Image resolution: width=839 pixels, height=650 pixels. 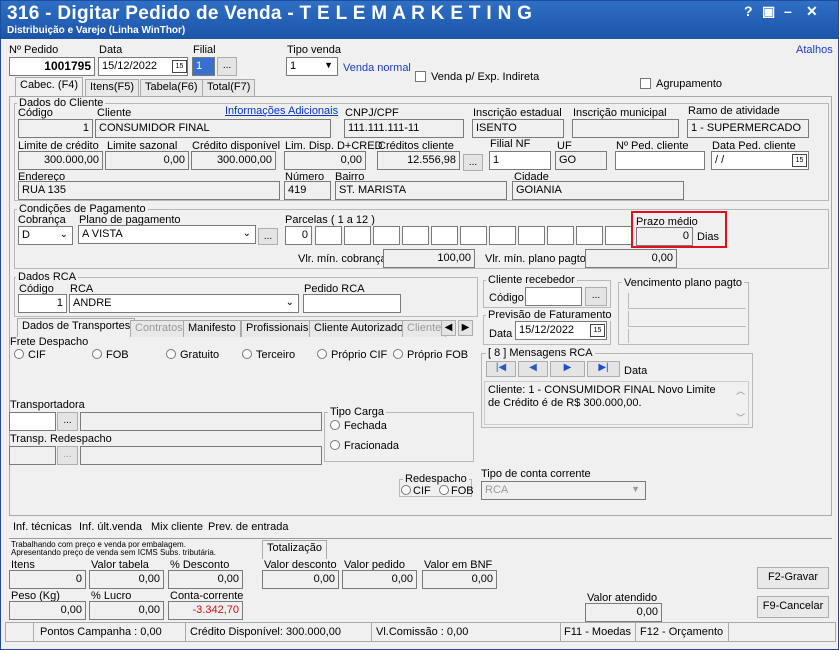 What do you see at coordinates (49, 86) in the screenshot?
I see `tab-cabec: Cabec. (F4)` at bounding box center [49, 86].